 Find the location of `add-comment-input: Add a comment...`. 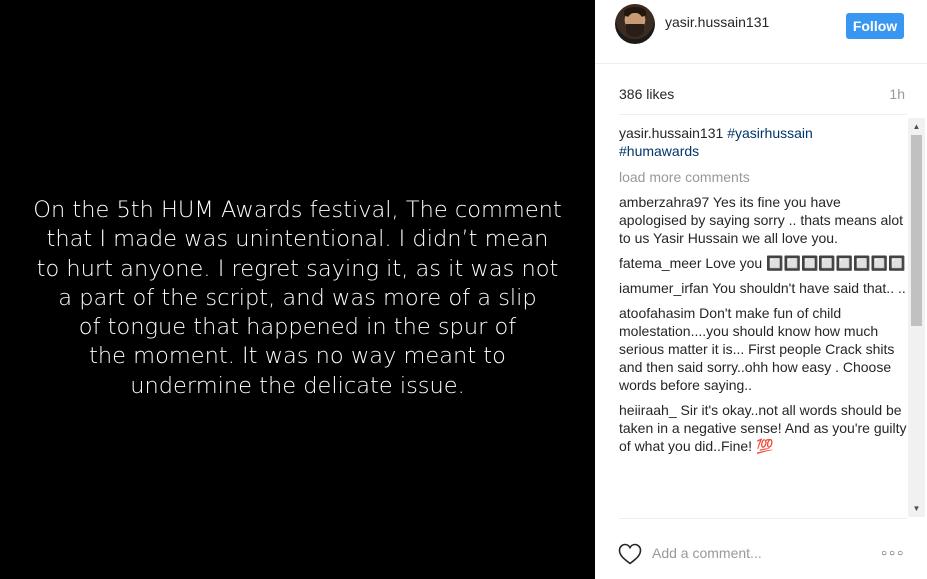

add-comment-input: Add a comment... is located at coordinates (752, 553).